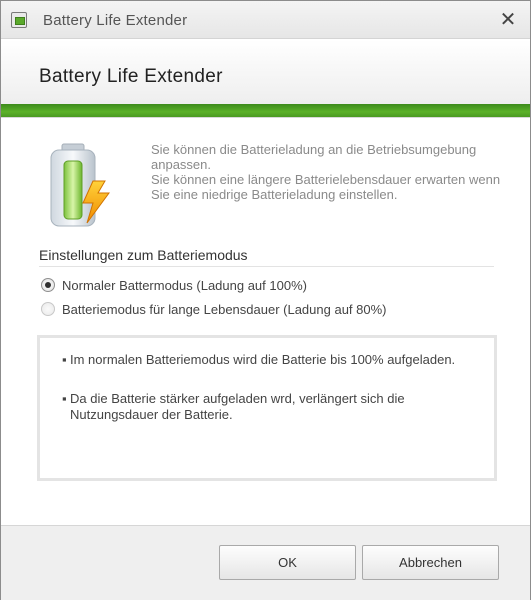 The image size is (531, 600). What do you see at coordinates (508, 20) in the screenshot?
I see `close-icon: ✕` at bounding box center [508, 20].